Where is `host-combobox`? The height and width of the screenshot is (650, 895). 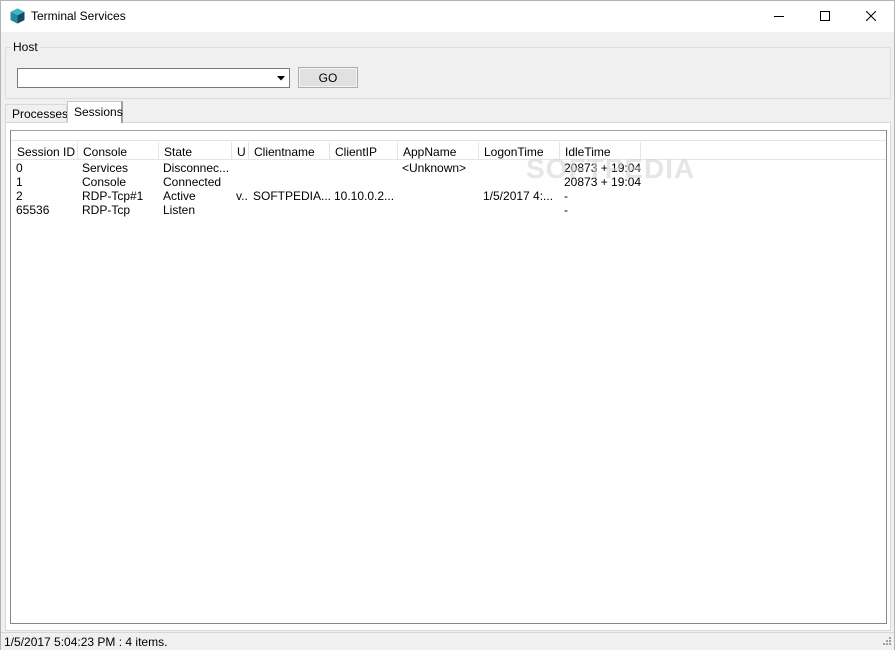
host-combobox is located at coordinates (153, 78).